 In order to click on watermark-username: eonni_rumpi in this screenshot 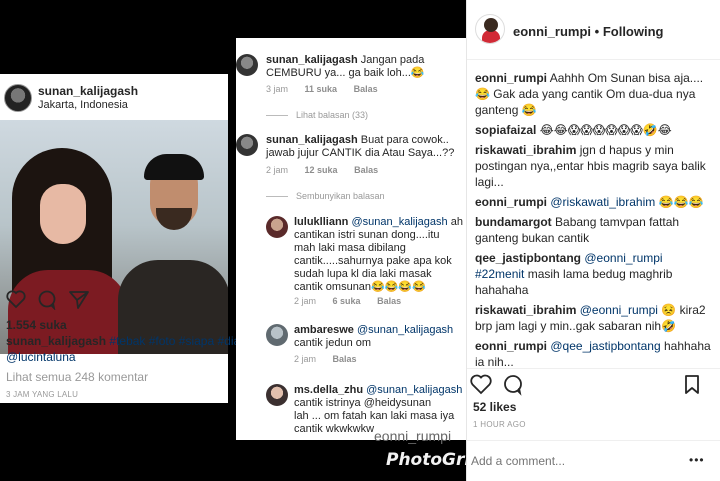, I will do `click(413, 436)`.